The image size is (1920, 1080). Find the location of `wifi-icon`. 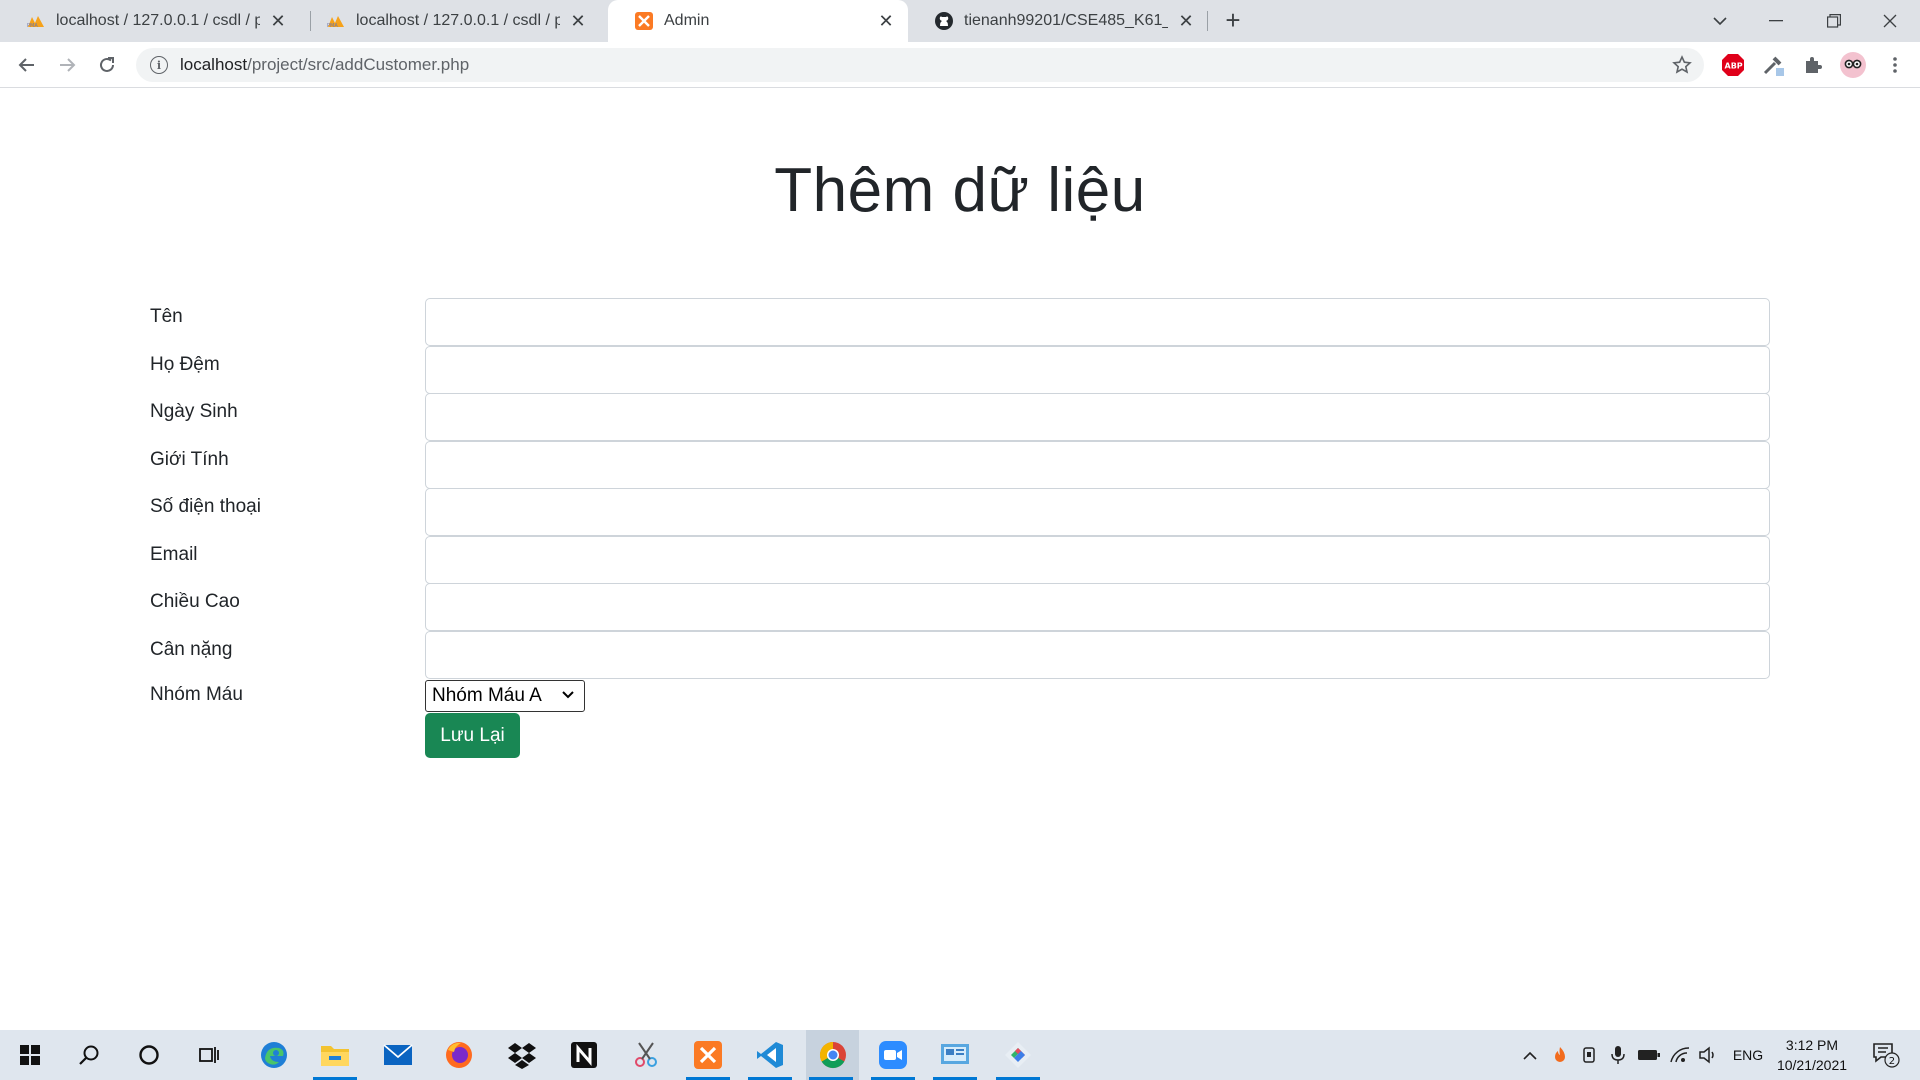

wifi-icon is located at coordinates (1680, 1055).